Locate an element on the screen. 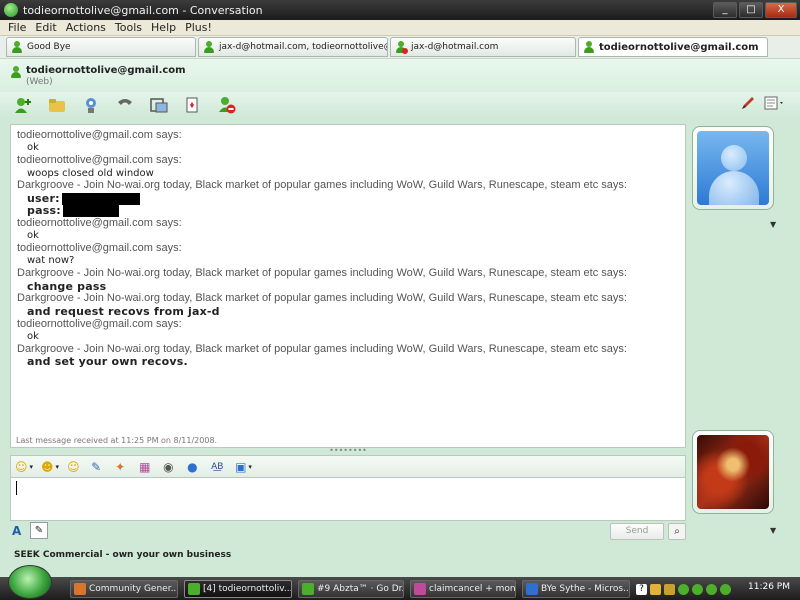 This screenshot has height=600, width=800. font-color-icon: ▣ ▾ is located at coordinates (243, 467).